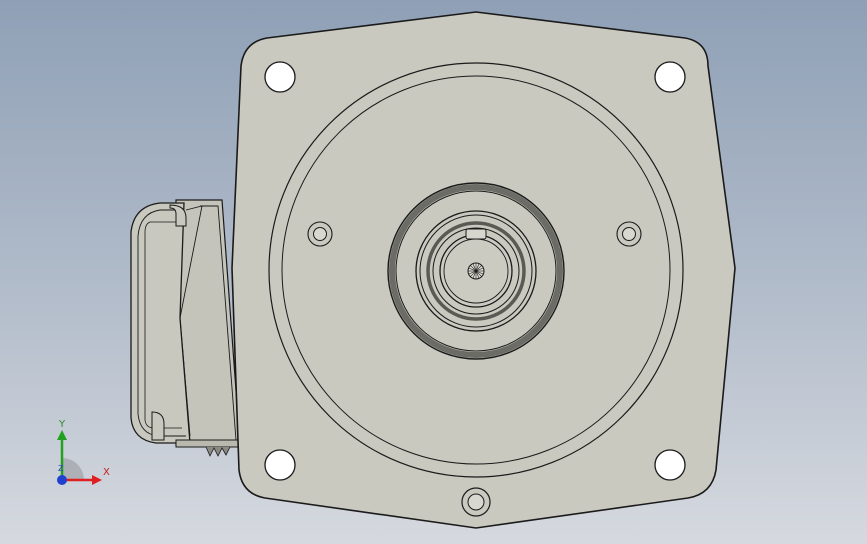 Image resolution: width=867 pixels, height=544 pixels. I want to click on screw-left, so click(320, 234).